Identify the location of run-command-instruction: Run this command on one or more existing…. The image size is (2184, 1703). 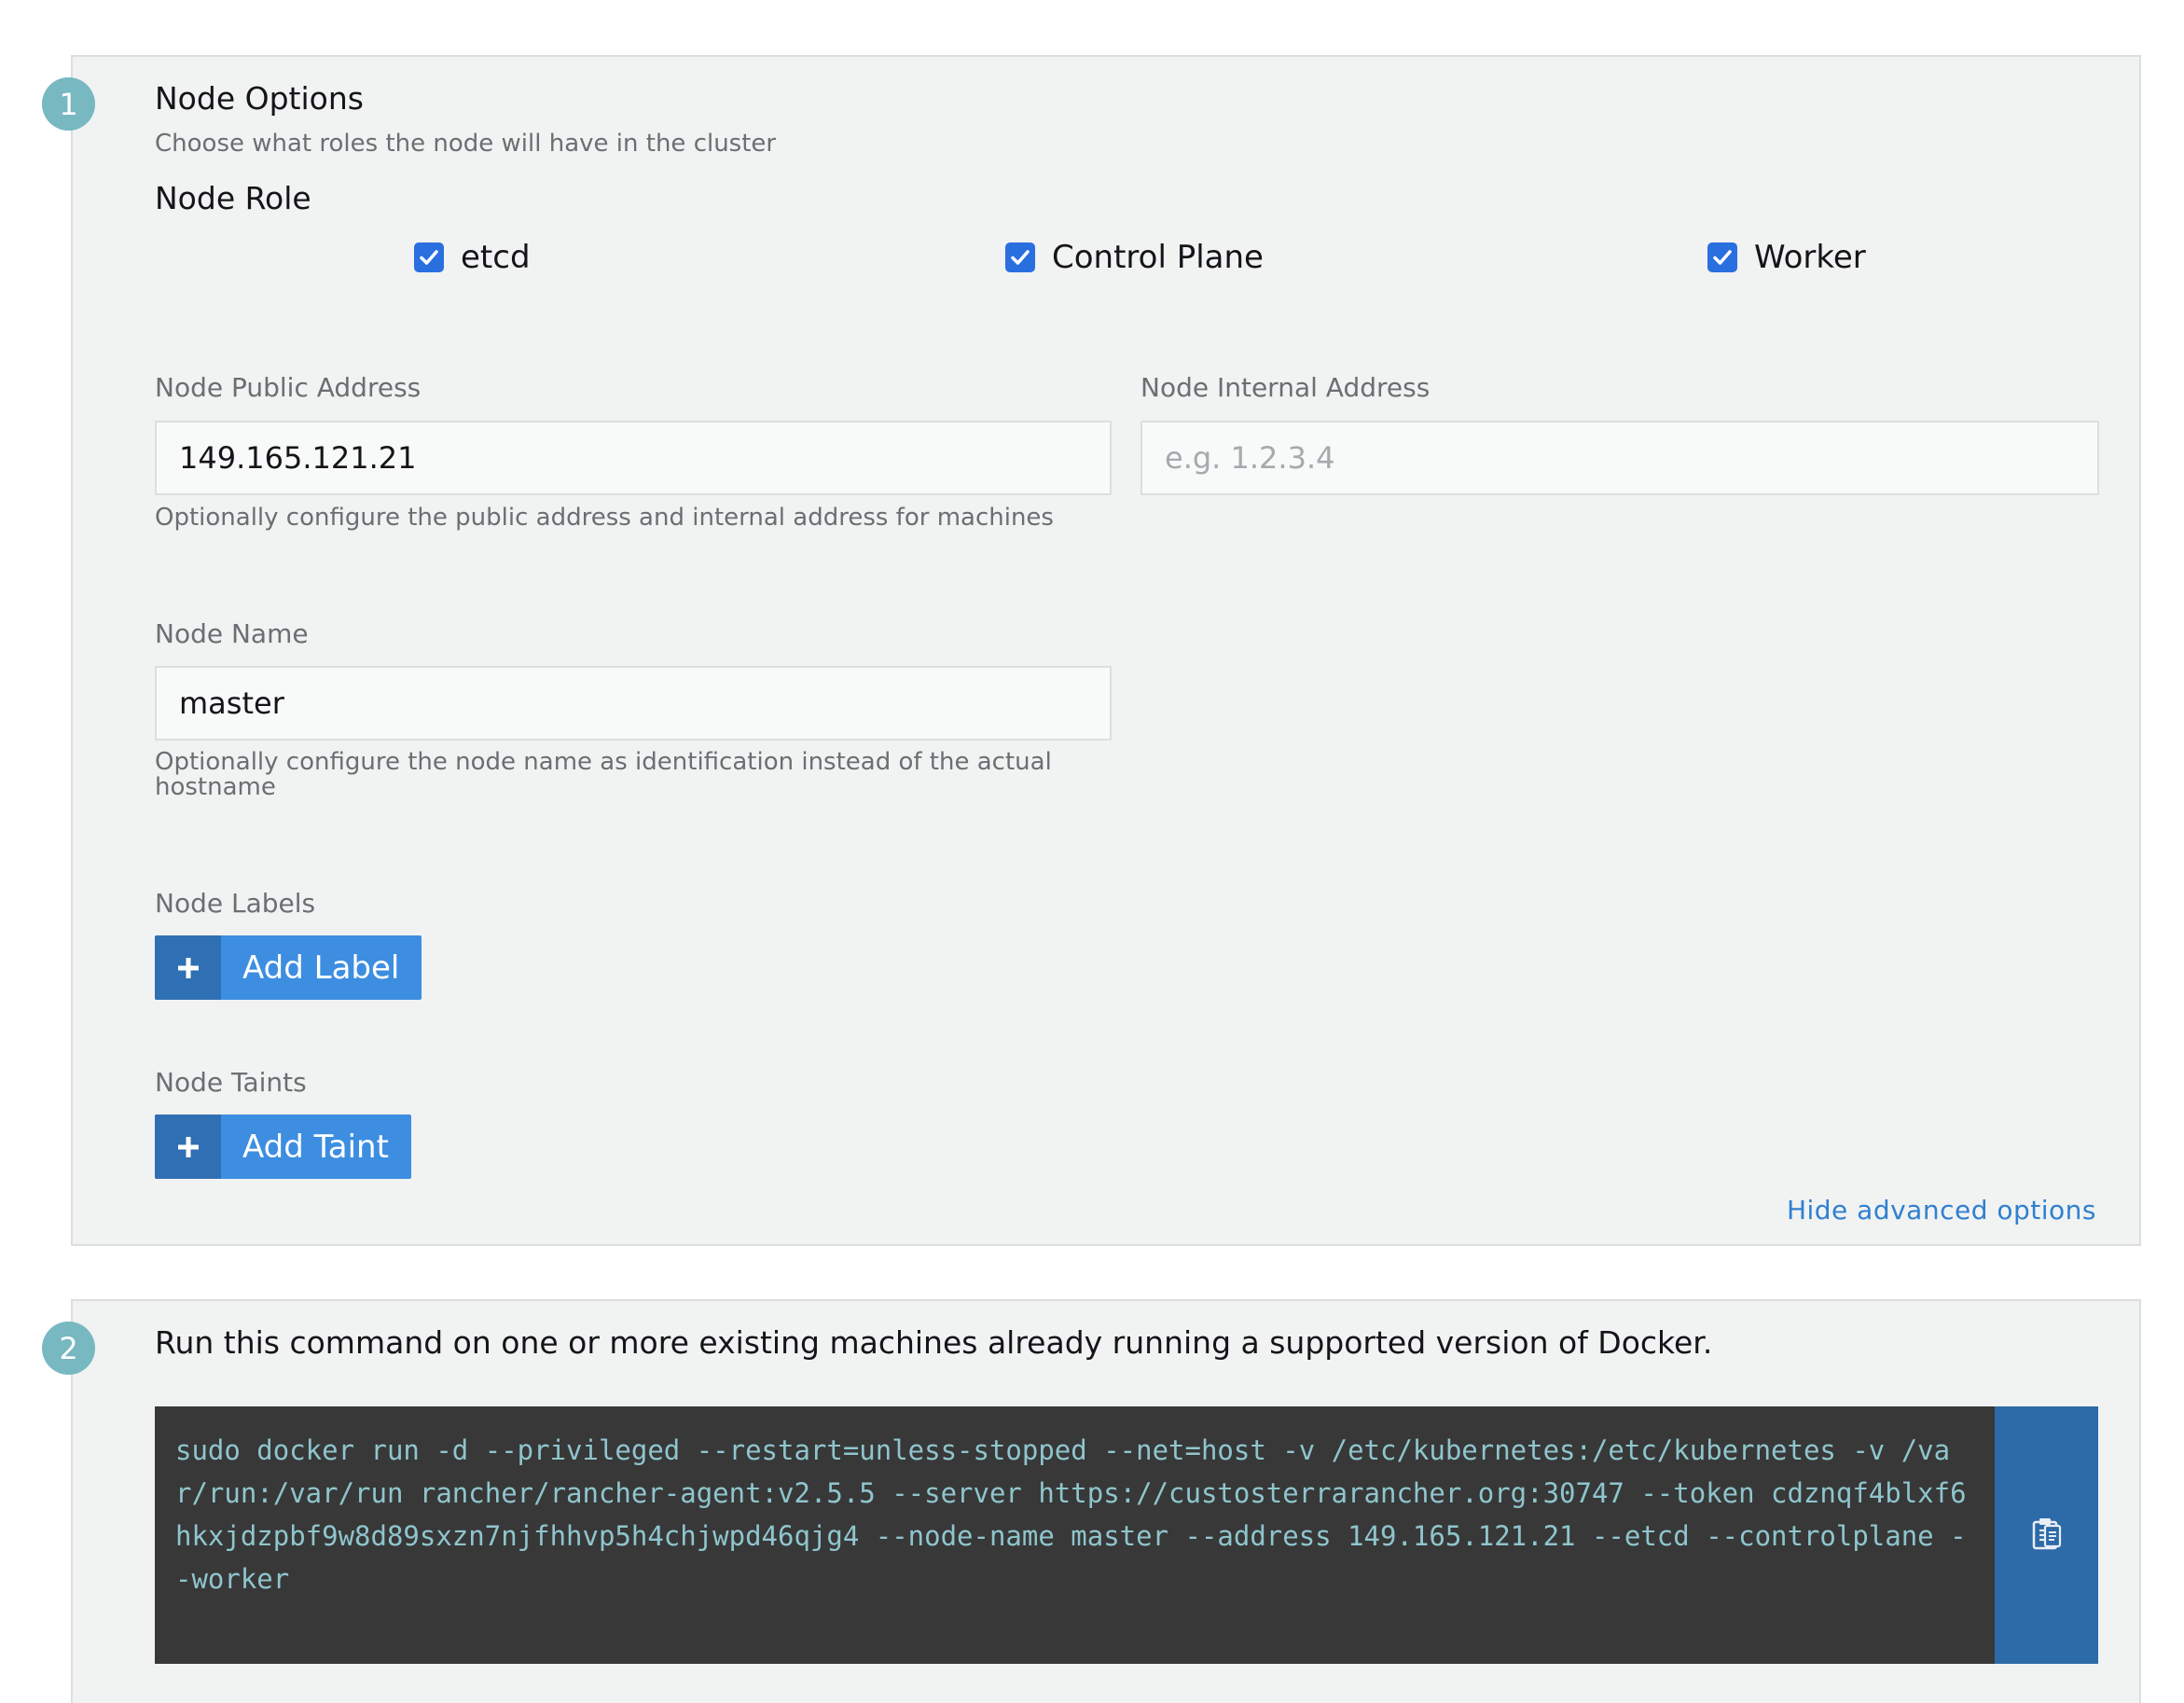
(934, 1342).